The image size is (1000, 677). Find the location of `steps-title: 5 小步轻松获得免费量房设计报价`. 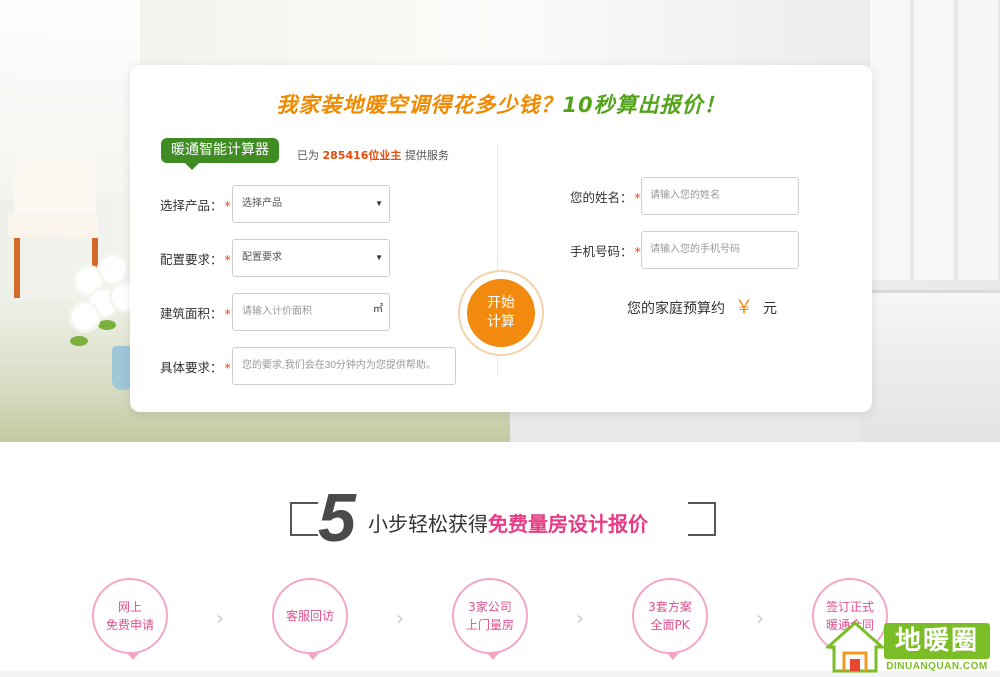

steps-title: 5 小步轻松获得免费量房设计报价 is located at coordinates (503, 520).